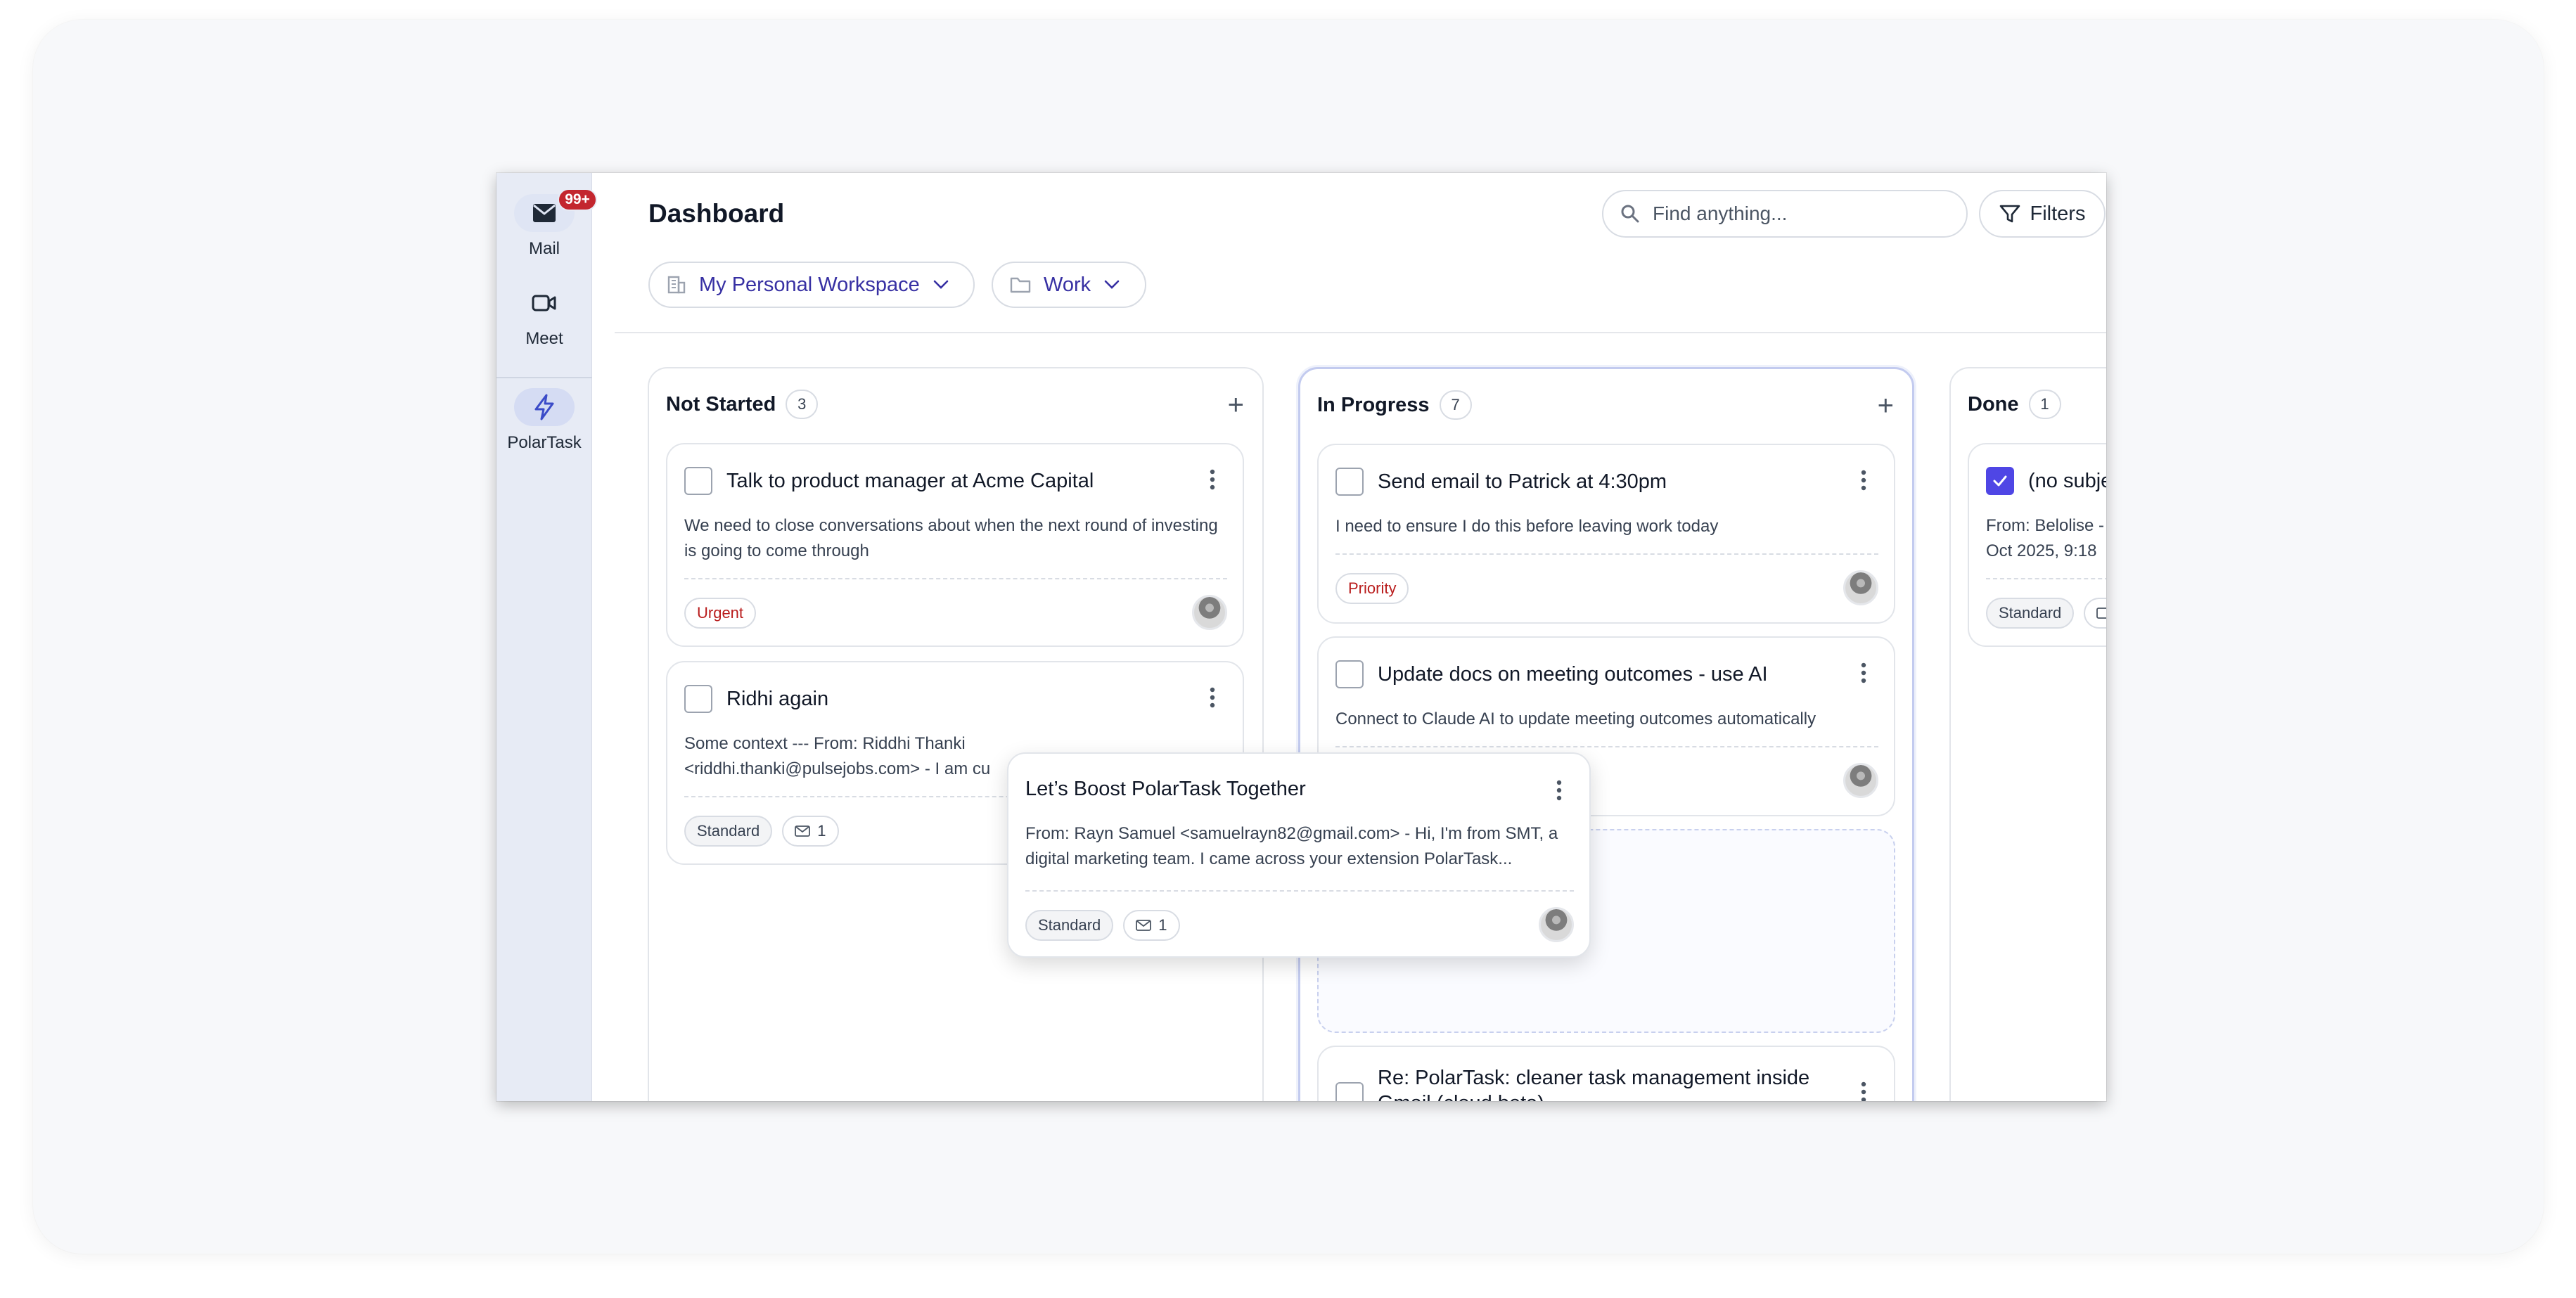 Image resolution: width=2576 pixels, height=1298 pixels. I want to click on task-title: Update docs on meeting outcomes - use AI, so click(1573, 674).